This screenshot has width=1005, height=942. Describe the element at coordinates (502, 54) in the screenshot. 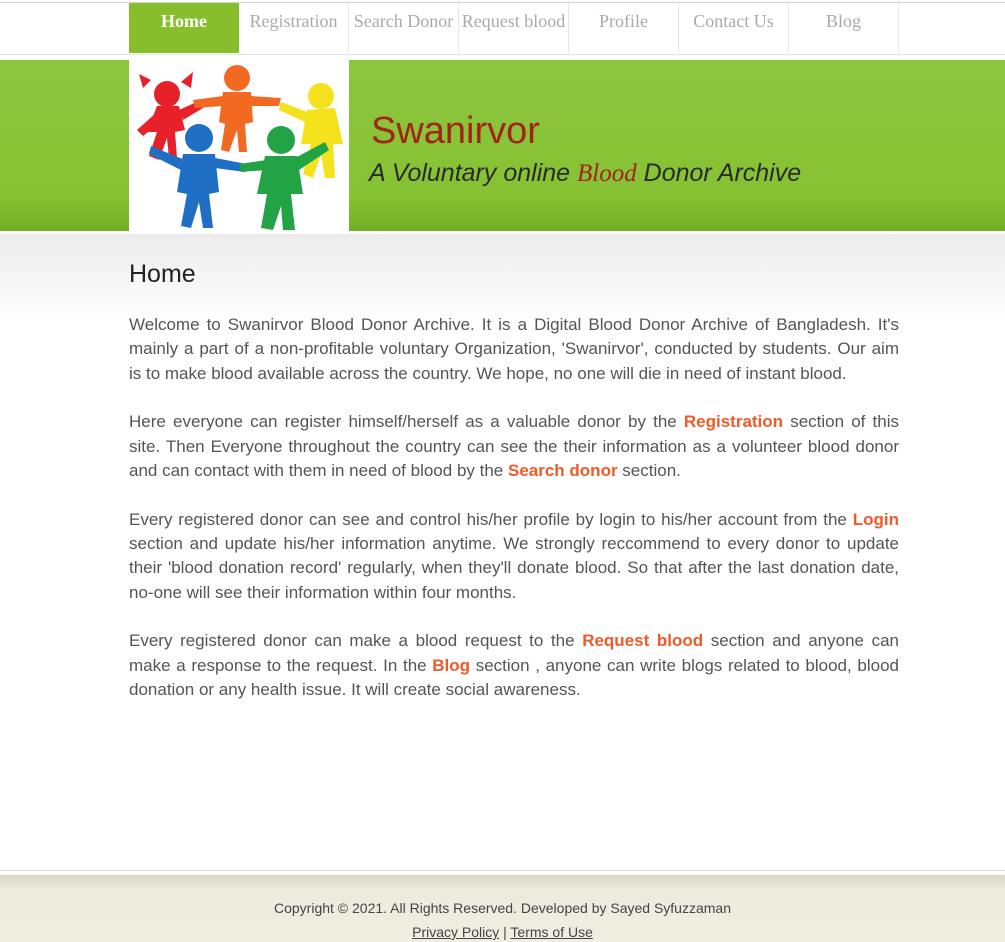

I see `nav-divider` at that location.